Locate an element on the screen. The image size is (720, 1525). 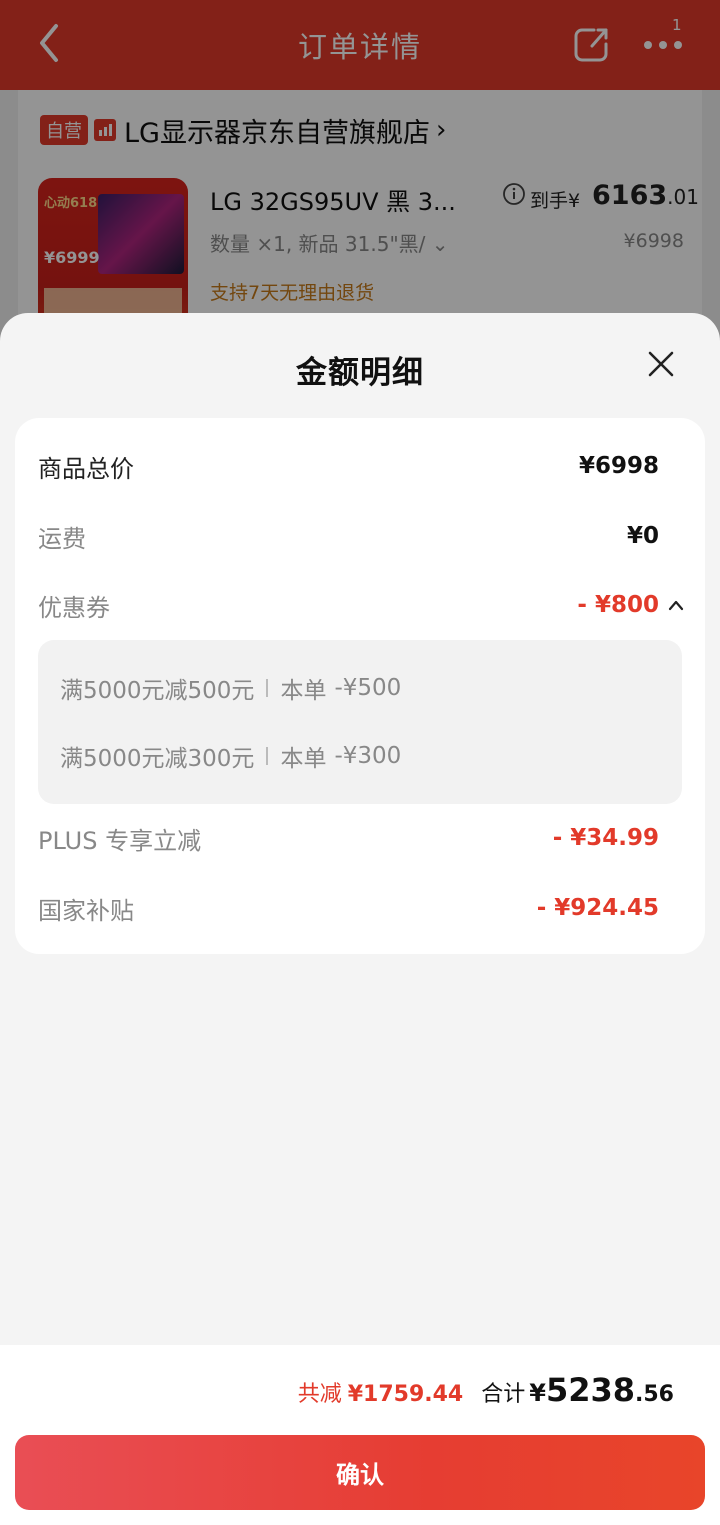
saved-value: ¥1759.44 is located at coordinates (405, 1394).